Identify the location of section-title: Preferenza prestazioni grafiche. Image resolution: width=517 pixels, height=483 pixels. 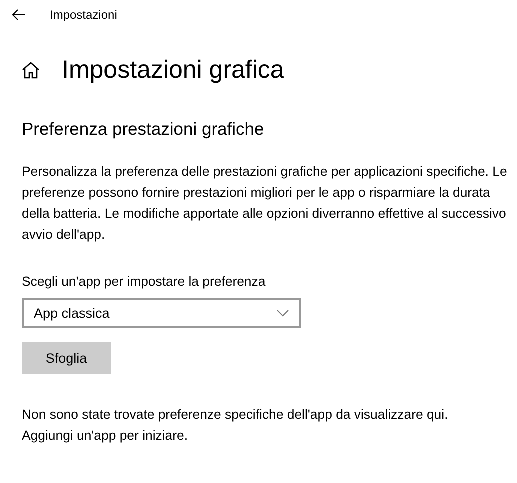
(144, 129).